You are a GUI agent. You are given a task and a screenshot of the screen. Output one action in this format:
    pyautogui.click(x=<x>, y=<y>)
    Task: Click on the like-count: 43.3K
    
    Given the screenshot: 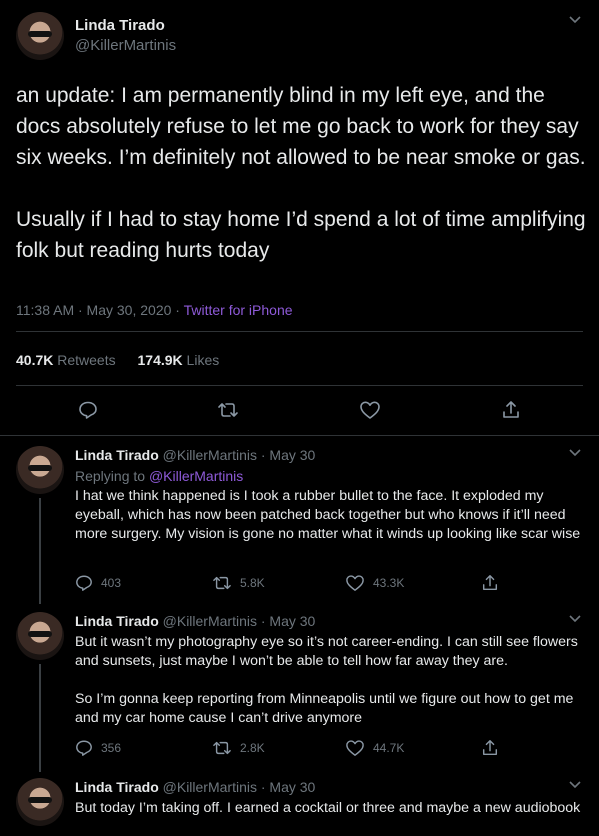 What is the action you would take?
    pyautogui.click(x=389, y=583)
    